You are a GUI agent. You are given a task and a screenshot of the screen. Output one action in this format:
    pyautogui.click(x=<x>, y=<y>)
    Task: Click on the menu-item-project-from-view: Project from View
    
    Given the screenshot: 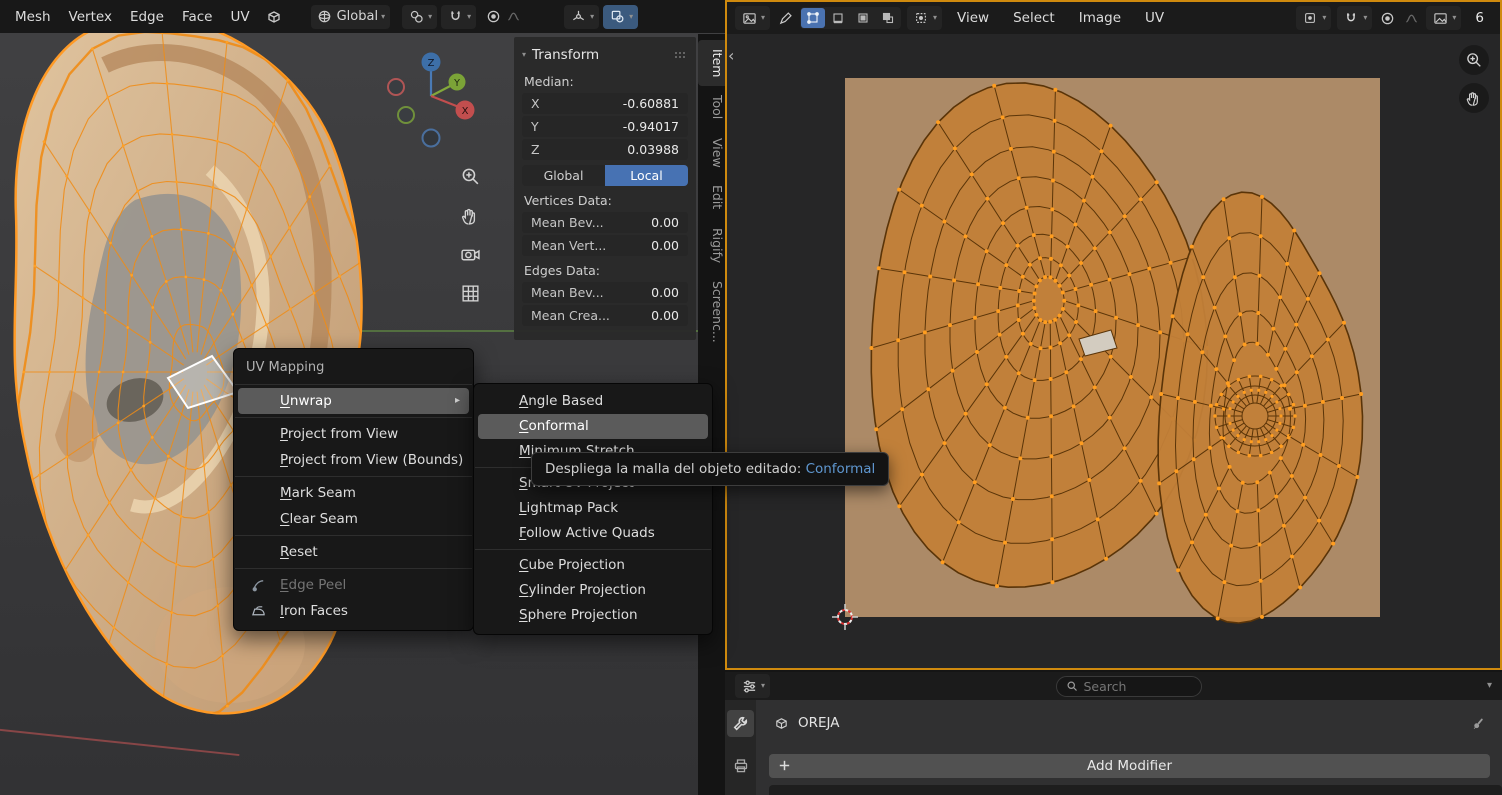 What is the action you would take?
    pyautogui.click(x=353, y=434)
    